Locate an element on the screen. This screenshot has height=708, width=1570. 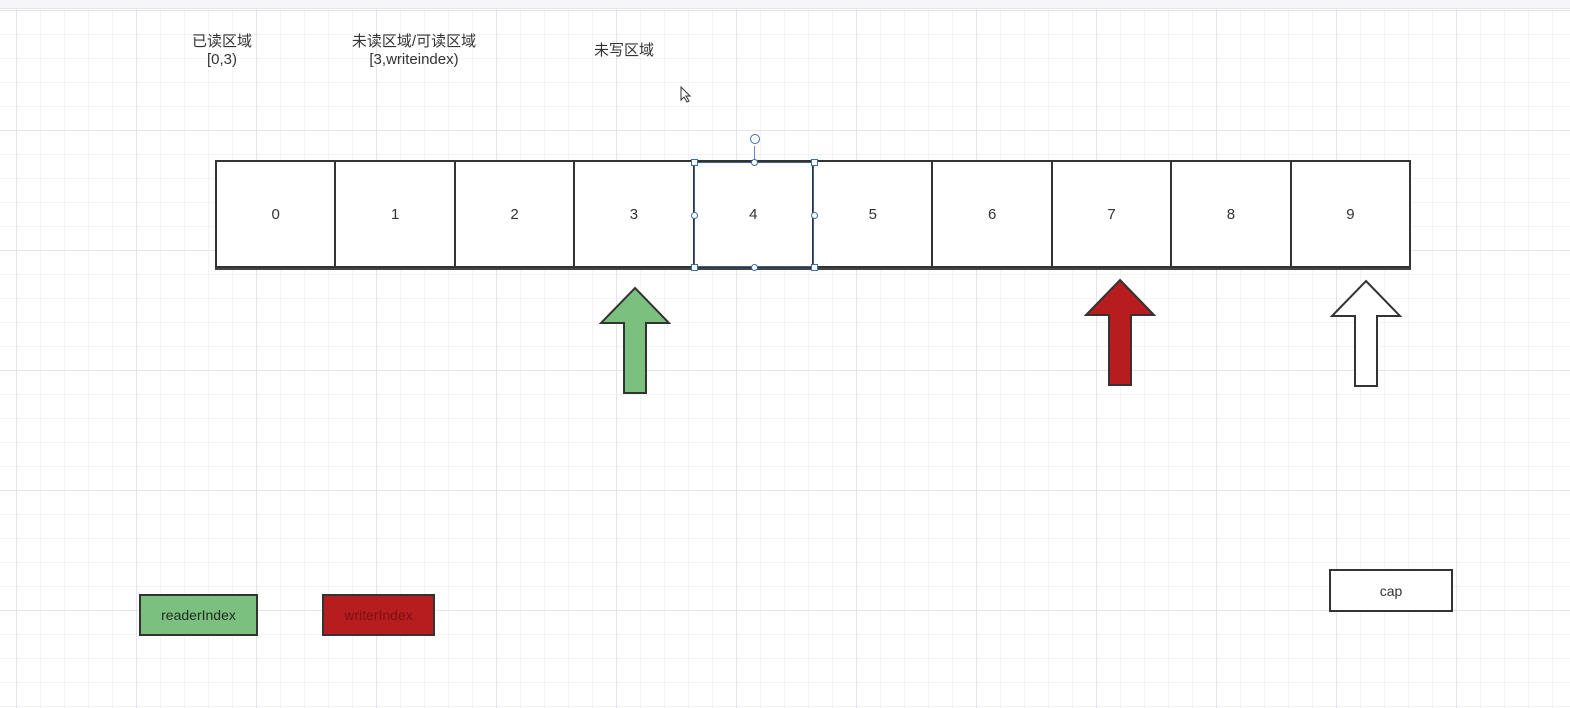
resize-handle-left is located at coordinates (694, 215).